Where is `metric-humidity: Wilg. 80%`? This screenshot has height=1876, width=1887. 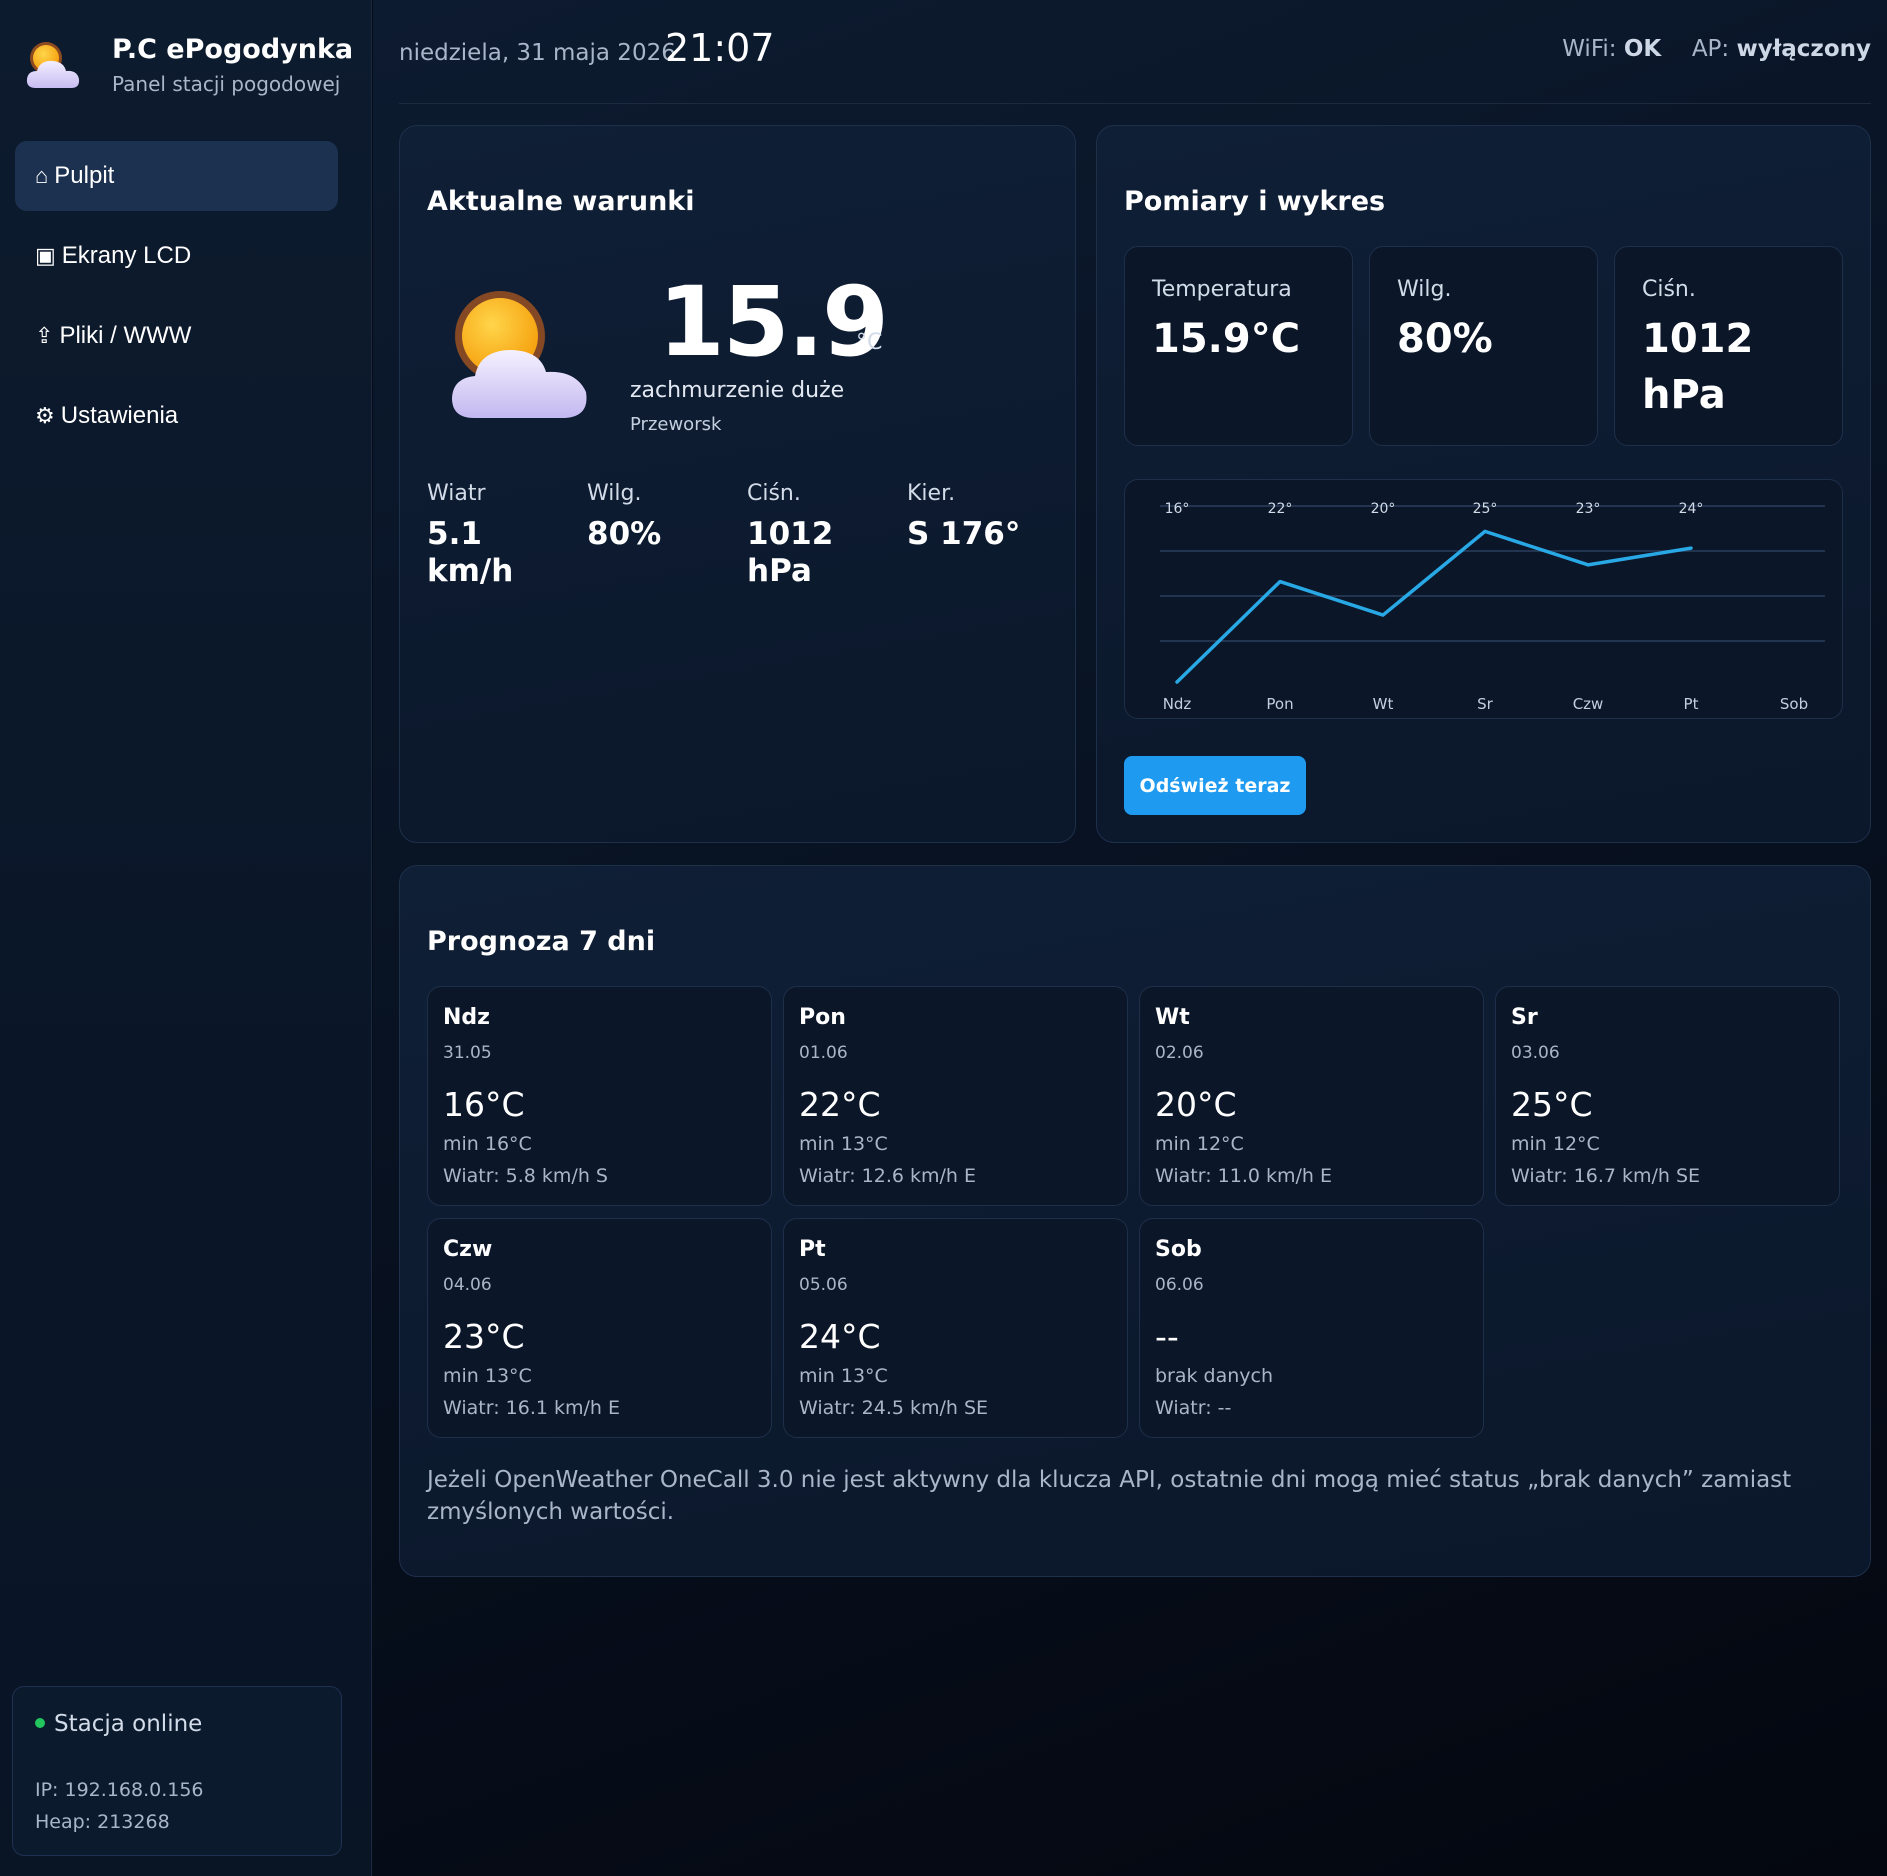 metric-humidity: Wilg. 80% is located at coordinates (662, 517).